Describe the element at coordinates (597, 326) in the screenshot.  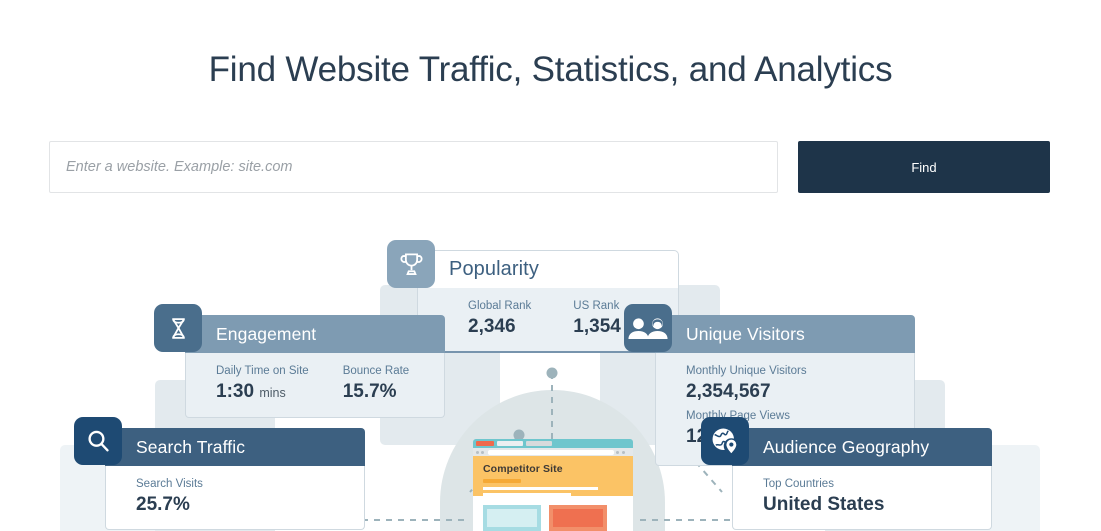
I see `metric-value: 1,354` at that location.